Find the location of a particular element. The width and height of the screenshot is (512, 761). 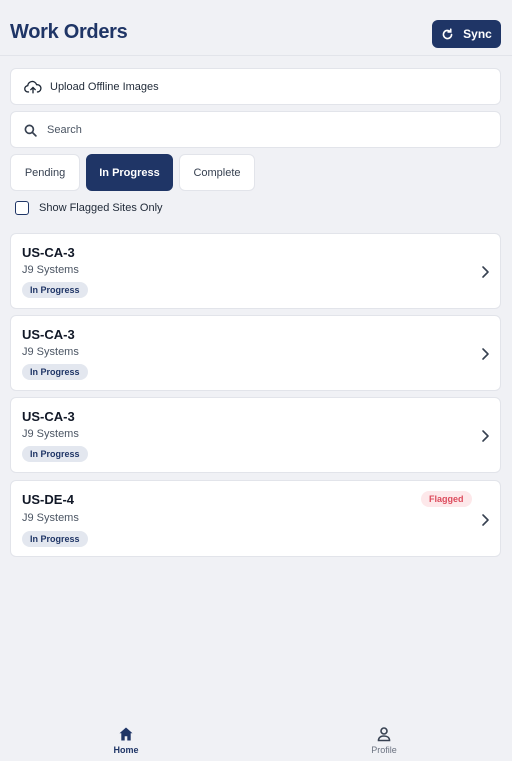

page-title: Work Orders is located at coordinates (69, 32).